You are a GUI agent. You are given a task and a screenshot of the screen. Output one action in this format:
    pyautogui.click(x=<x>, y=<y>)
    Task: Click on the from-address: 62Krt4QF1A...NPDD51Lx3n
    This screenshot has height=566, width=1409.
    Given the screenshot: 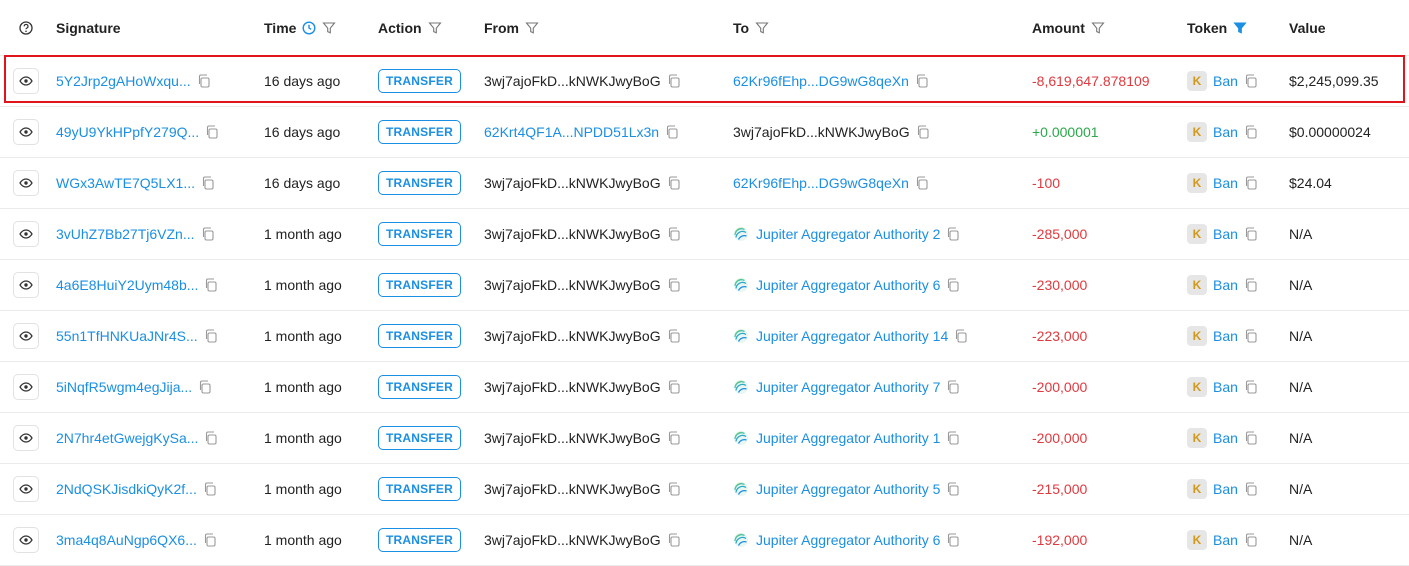 What is the action you would take?
    pyautogui.click(x=571, y=132)
    